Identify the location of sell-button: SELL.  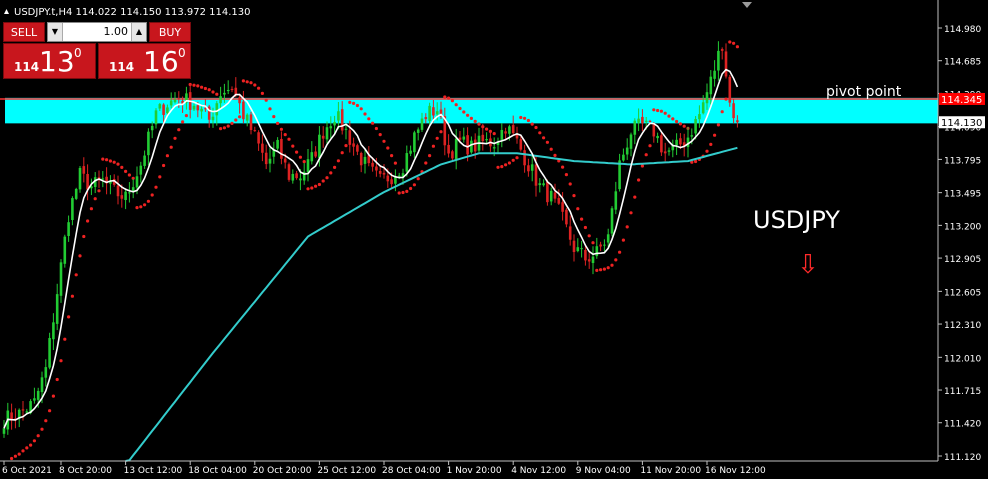
(24, 32).